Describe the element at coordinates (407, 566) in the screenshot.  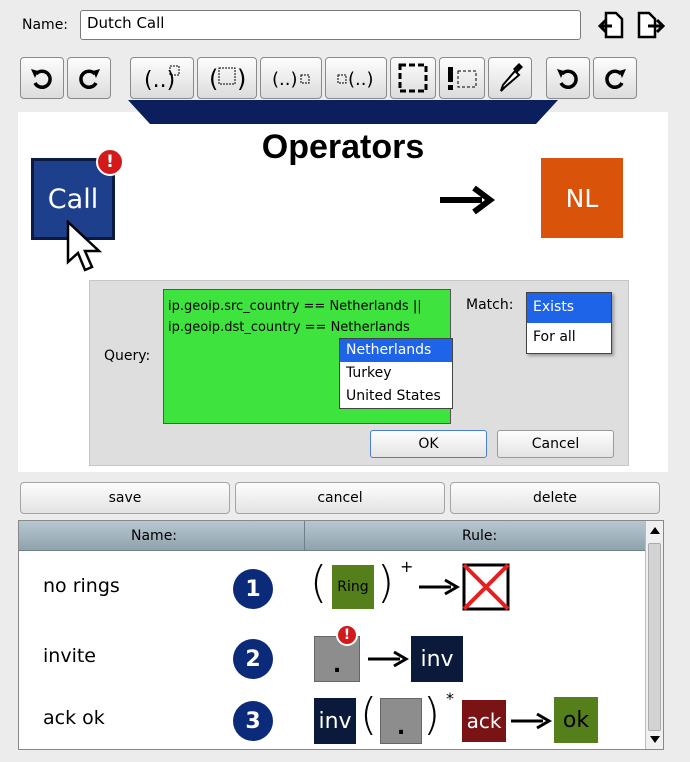
I see `repeat-plus-sup: +` at that location.